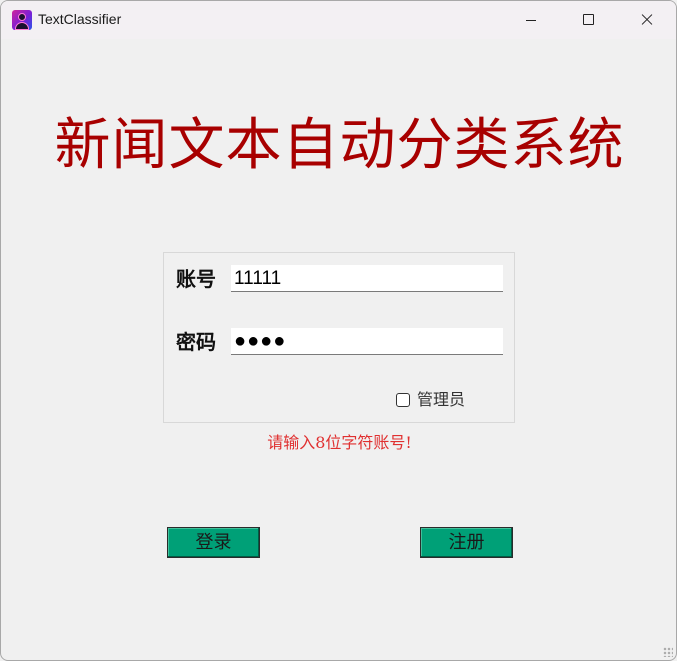 This screenshot has width=677, height=661. I want to click on password-input: ●●●●, so click(367, 341).